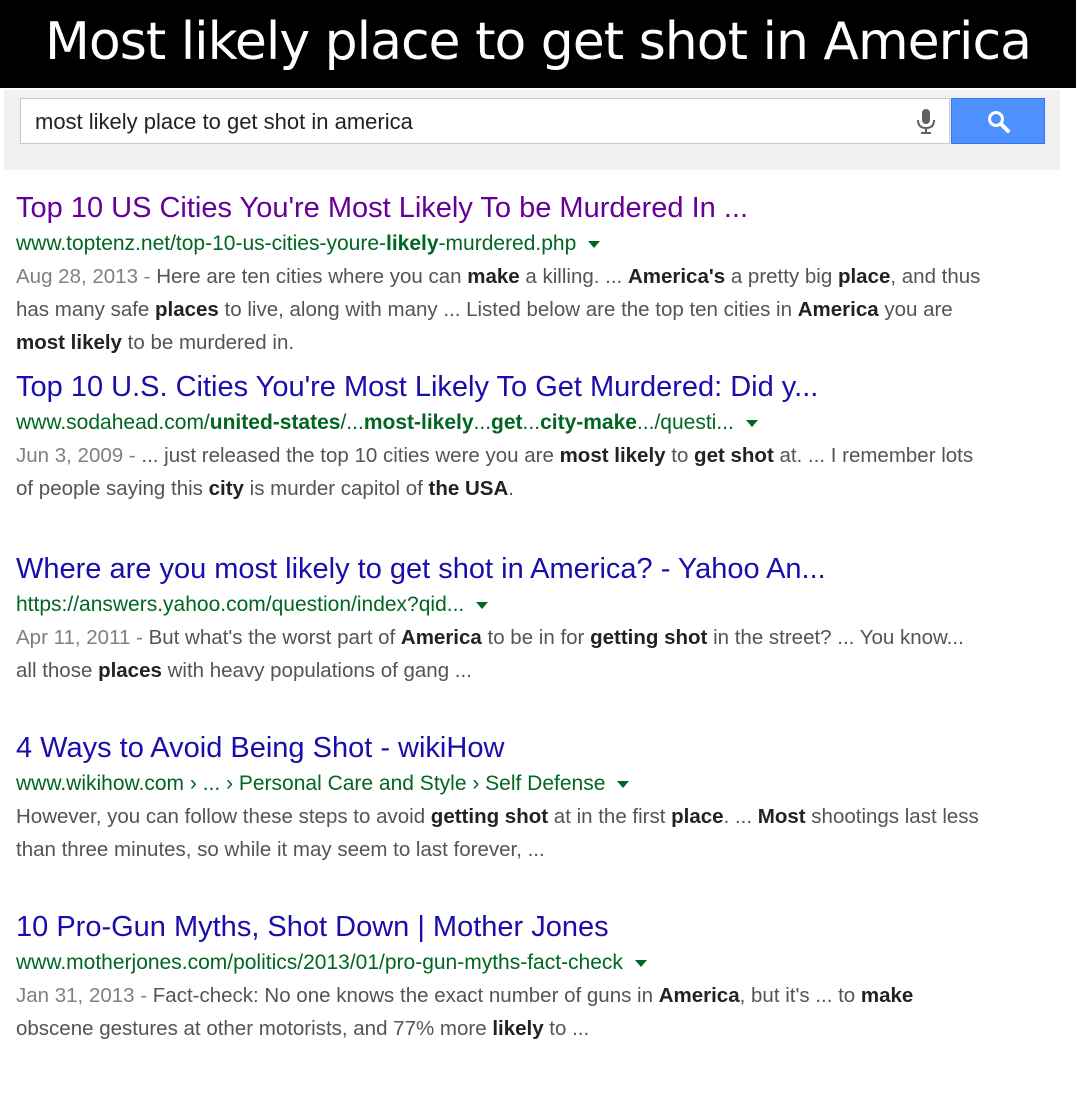 The width and height of the screenshot is (1078, 1096). I want to click on result-date: Aug 28, 2013 -, so click(86, 276).